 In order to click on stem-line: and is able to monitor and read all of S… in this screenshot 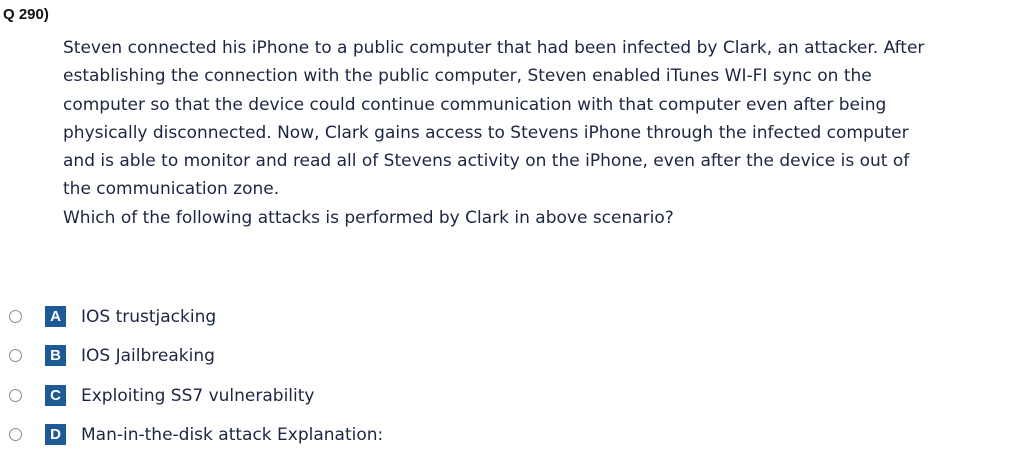, I will do `click(486, 161)`.